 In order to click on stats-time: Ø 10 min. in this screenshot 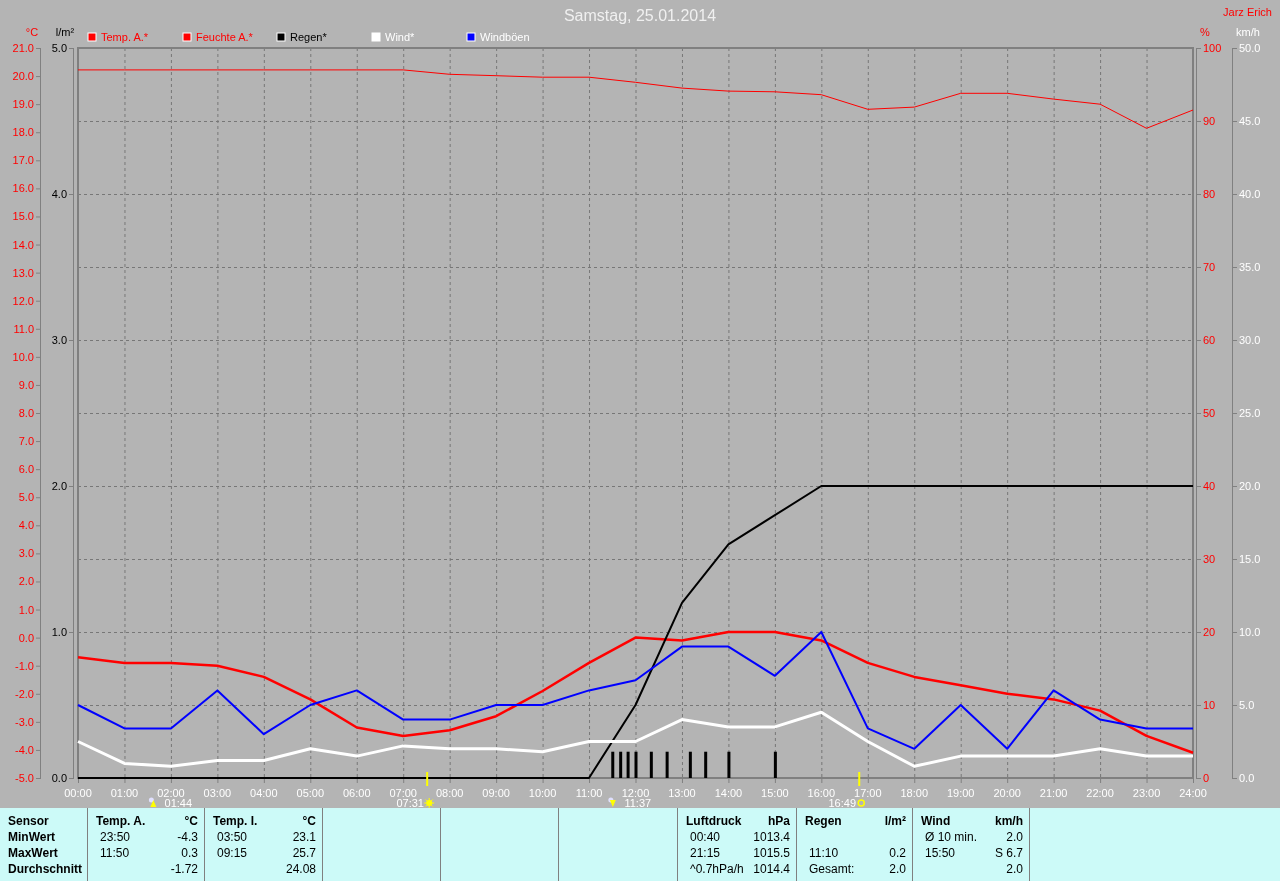, I will do `click(951, 837)`.